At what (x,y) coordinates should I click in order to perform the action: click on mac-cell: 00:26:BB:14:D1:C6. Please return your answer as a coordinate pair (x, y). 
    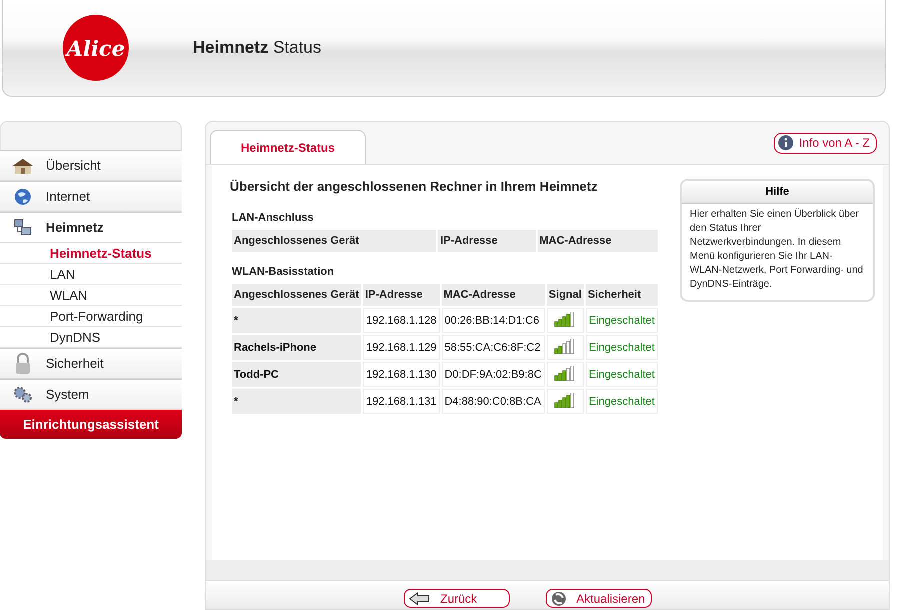
    Looking at the image, I should click on (493, 320).